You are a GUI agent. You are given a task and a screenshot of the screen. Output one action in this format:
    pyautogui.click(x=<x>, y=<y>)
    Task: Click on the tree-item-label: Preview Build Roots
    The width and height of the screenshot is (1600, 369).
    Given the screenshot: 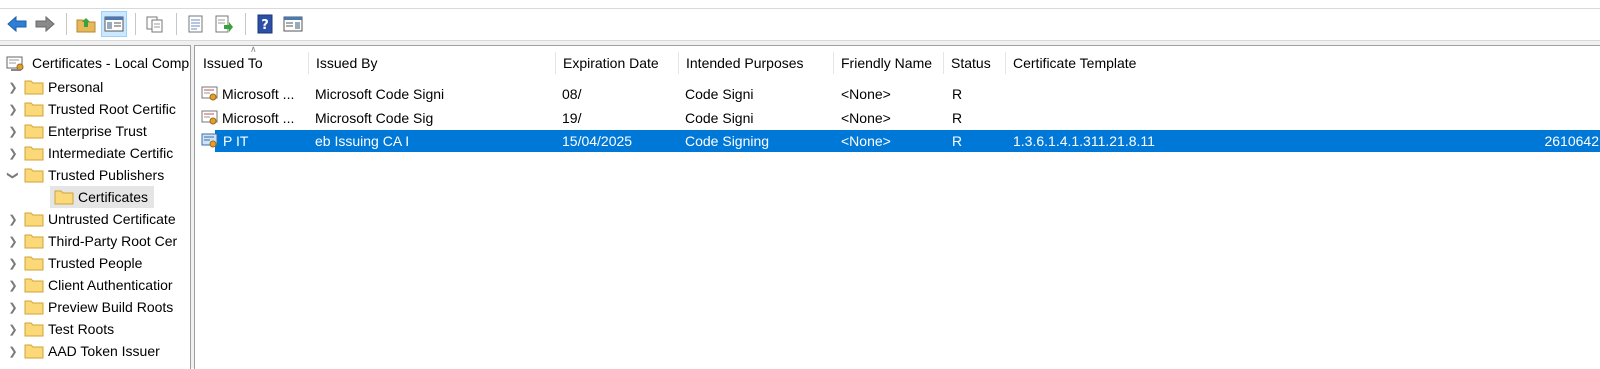 What is the action you would take?
    pyautogui.click(x=111, y=307)
    